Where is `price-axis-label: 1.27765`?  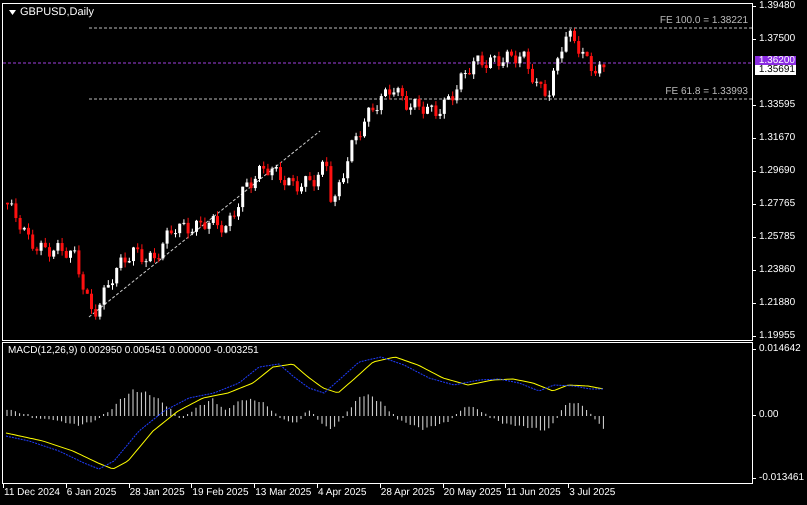 price-axis-label: 1.27765 is located at coordinates (777, 204).